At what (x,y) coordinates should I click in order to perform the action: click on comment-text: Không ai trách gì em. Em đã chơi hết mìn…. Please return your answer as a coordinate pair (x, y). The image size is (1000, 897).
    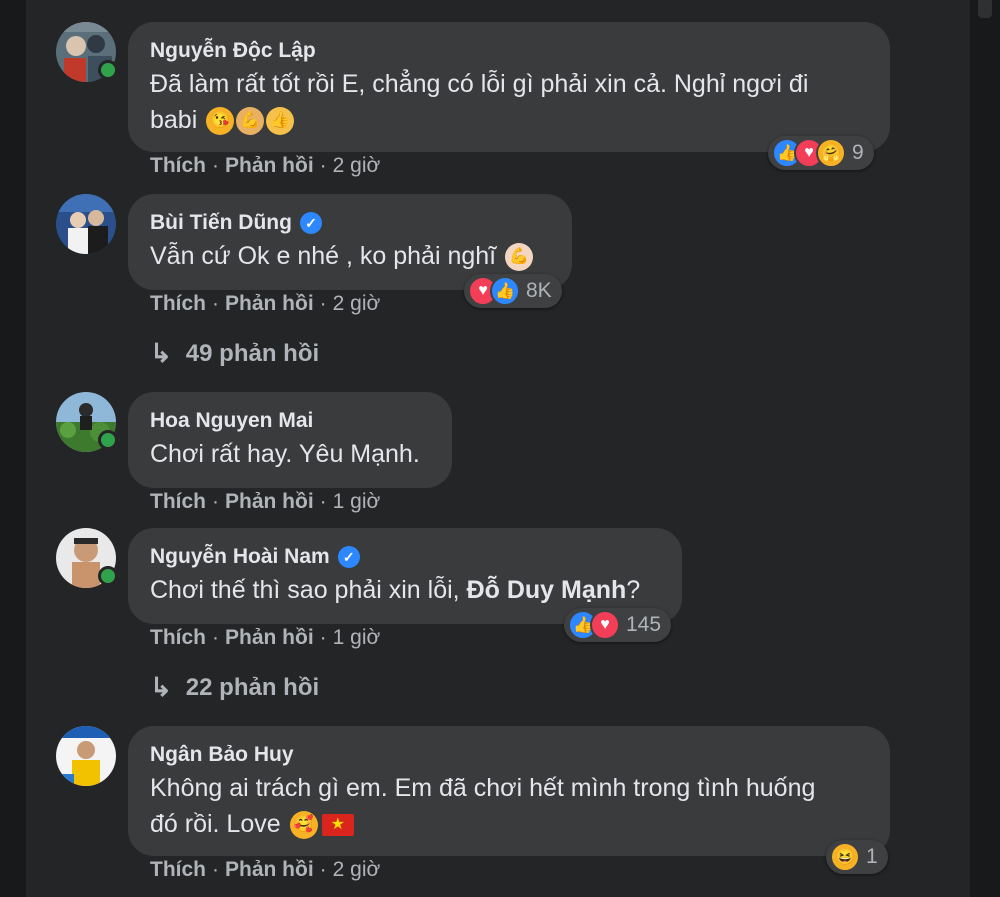
    Looking at the image, I should click on (509, 806).